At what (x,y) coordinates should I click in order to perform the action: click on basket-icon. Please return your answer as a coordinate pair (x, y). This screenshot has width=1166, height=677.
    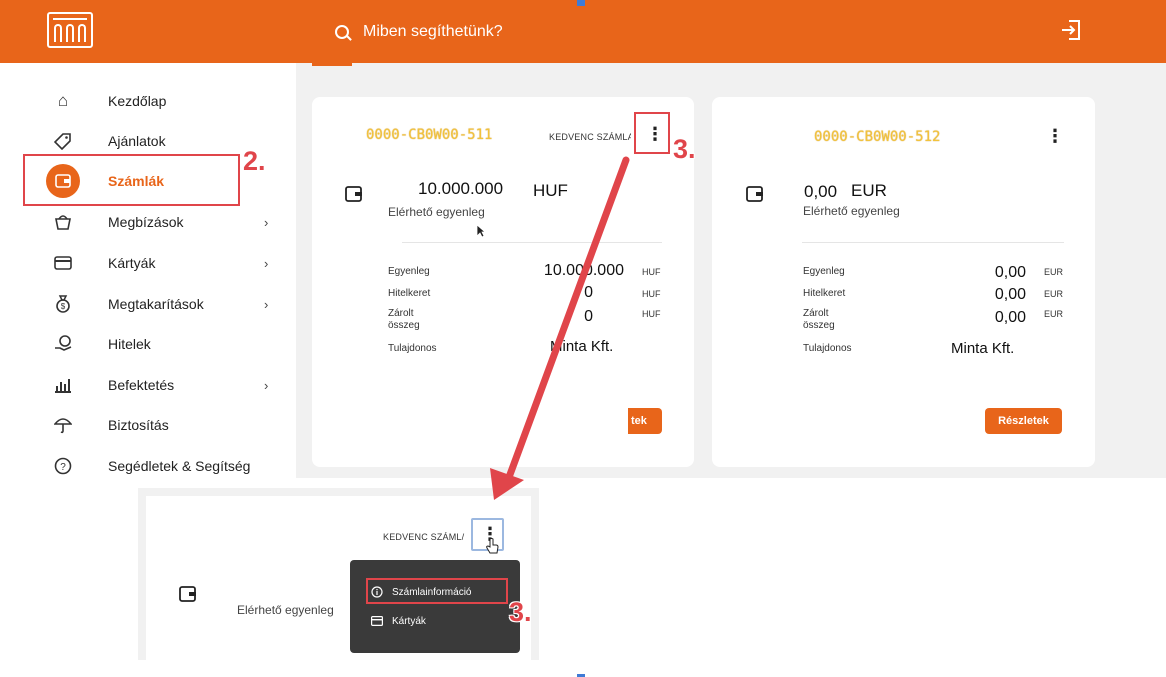
    Looking at the image, I should click on (63, 222).